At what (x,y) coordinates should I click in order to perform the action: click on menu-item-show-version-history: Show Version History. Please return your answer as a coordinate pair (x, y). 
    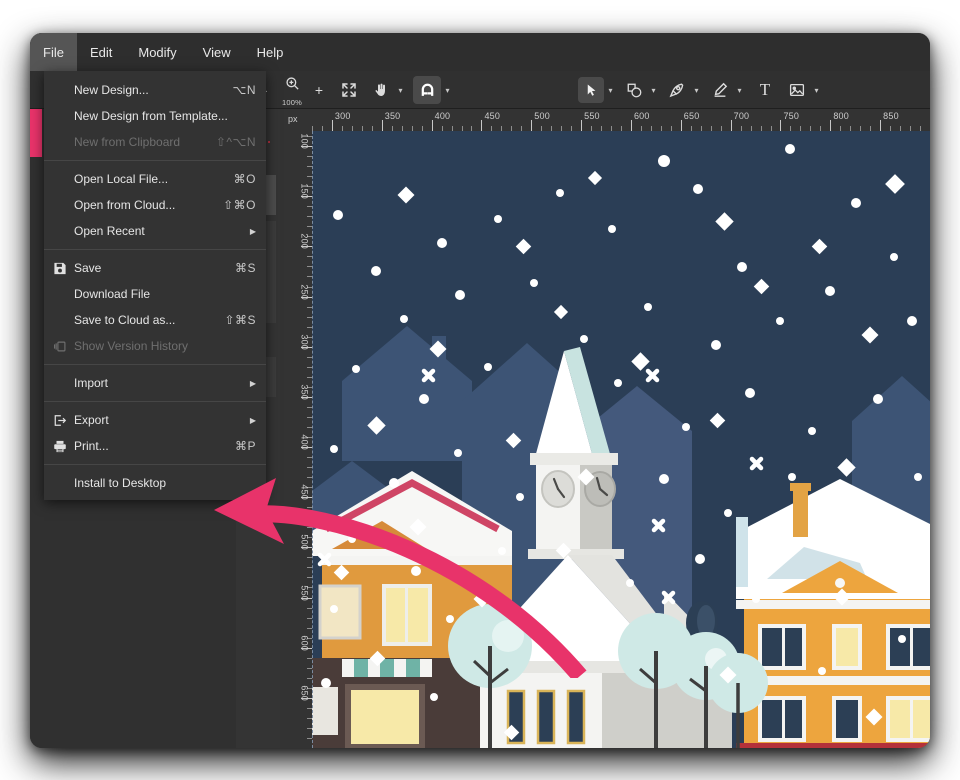
    Looking at the image, I should click on (155, 346).